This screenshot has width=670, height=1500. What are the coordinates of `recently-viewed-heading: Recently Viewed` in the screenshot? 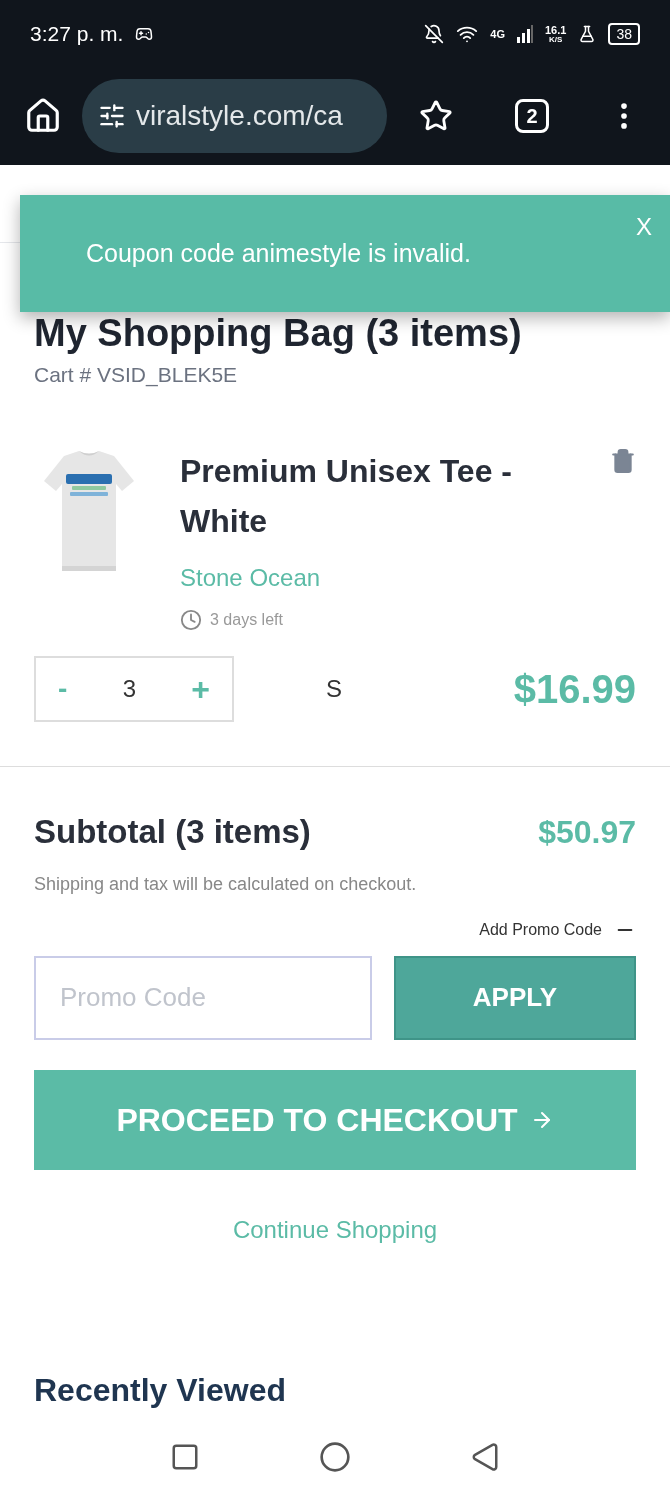 It's located at (160, 1390).